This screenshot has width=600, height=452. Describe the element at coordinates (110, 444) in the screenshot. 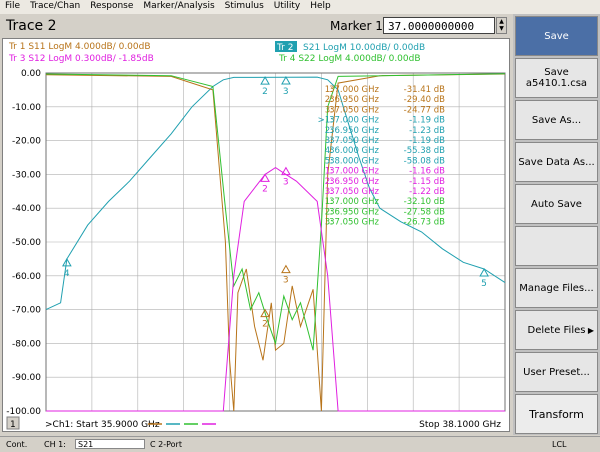

I see `status-parameter: S21` at that location.